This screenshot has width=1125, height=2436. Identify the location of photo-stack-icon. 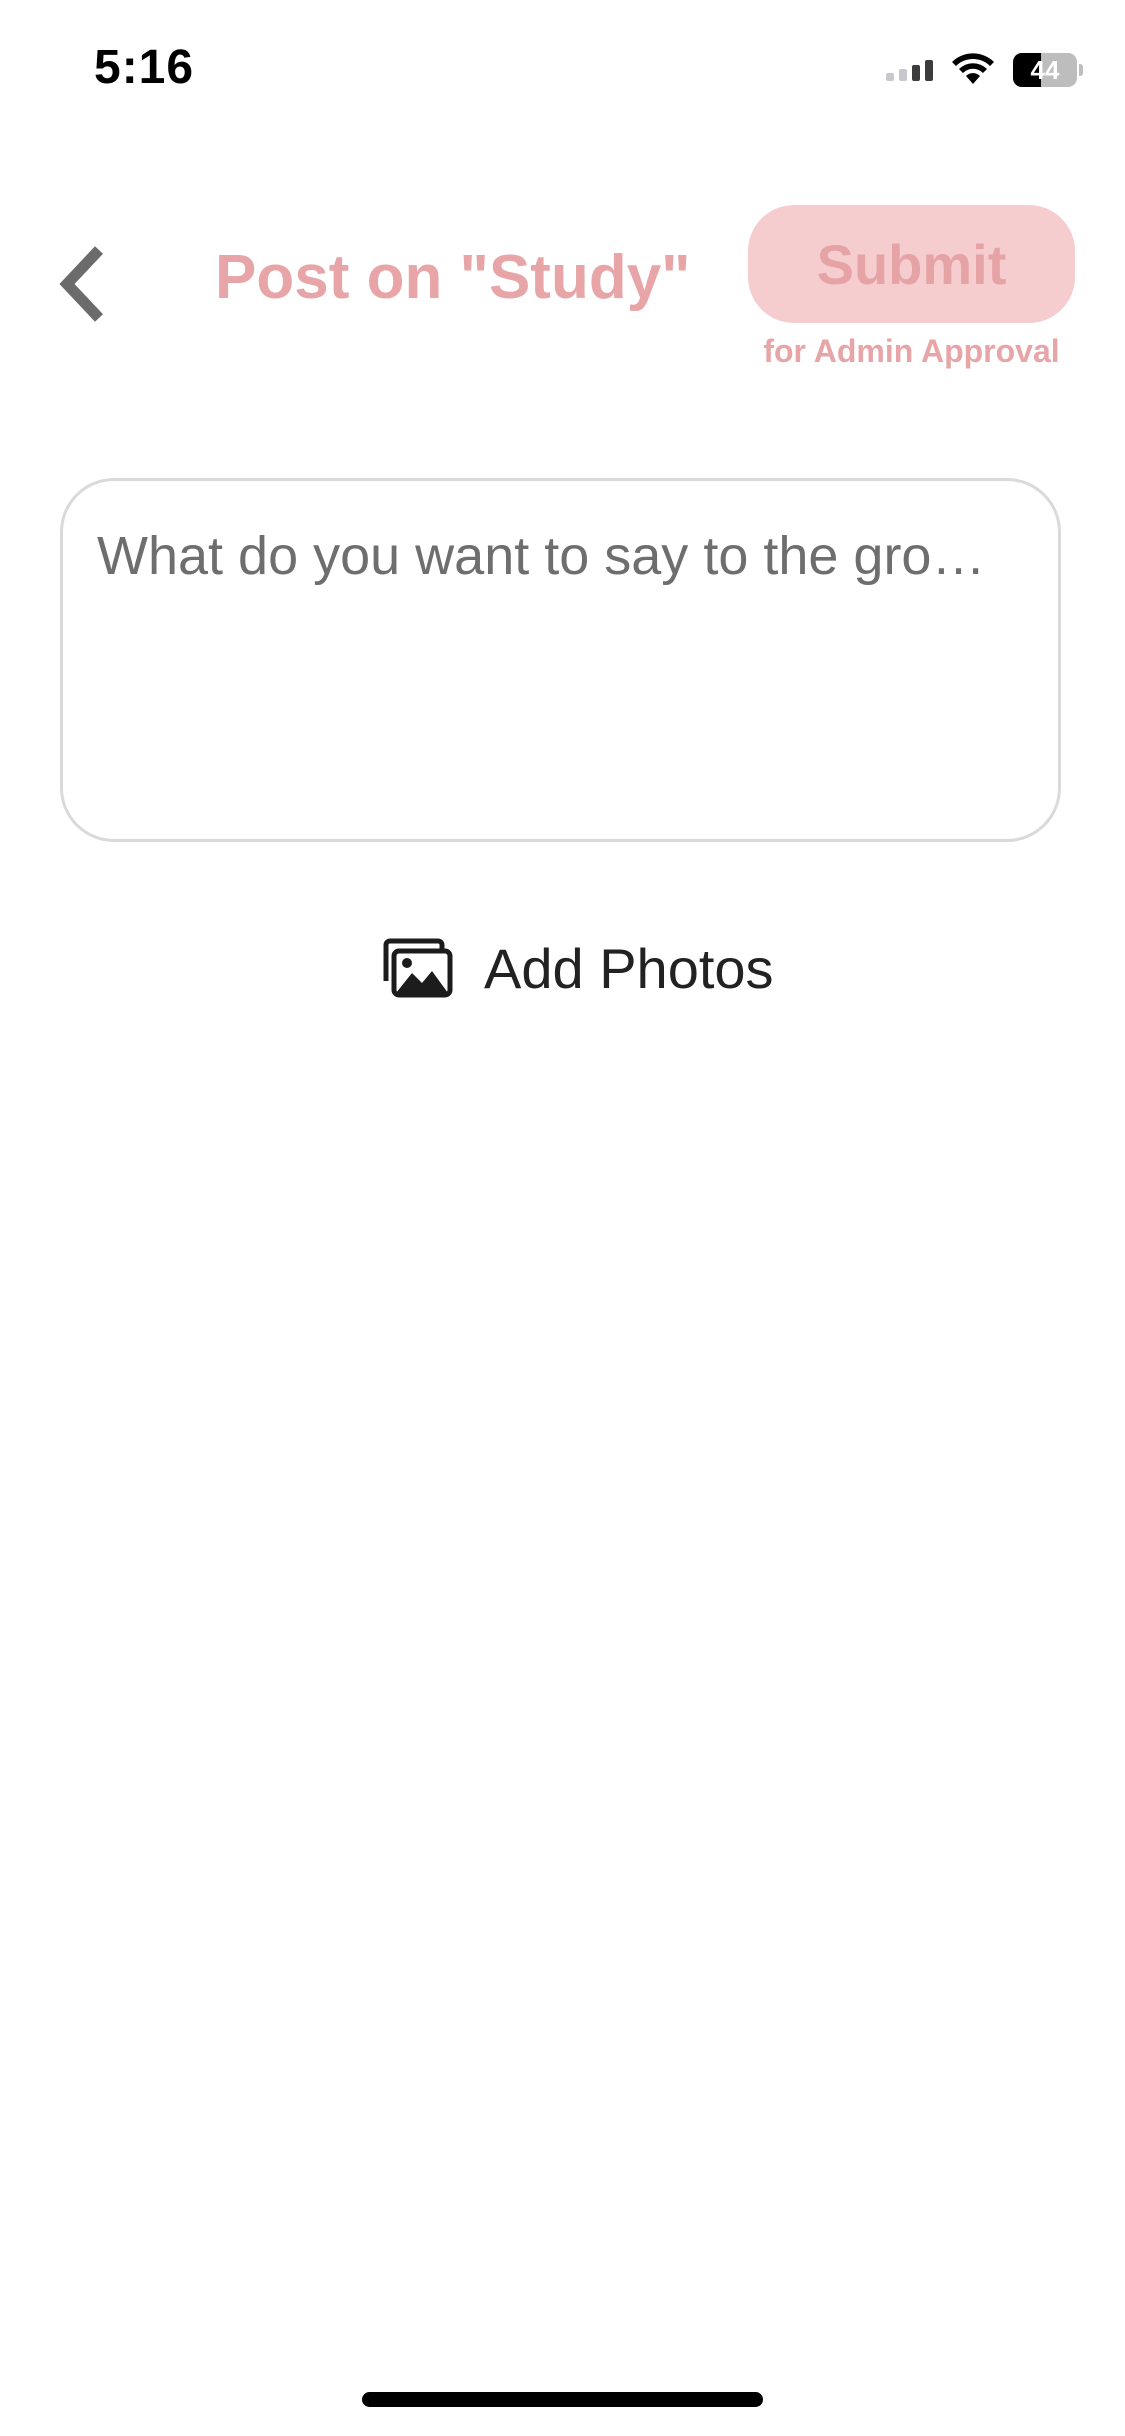
(418, 968).